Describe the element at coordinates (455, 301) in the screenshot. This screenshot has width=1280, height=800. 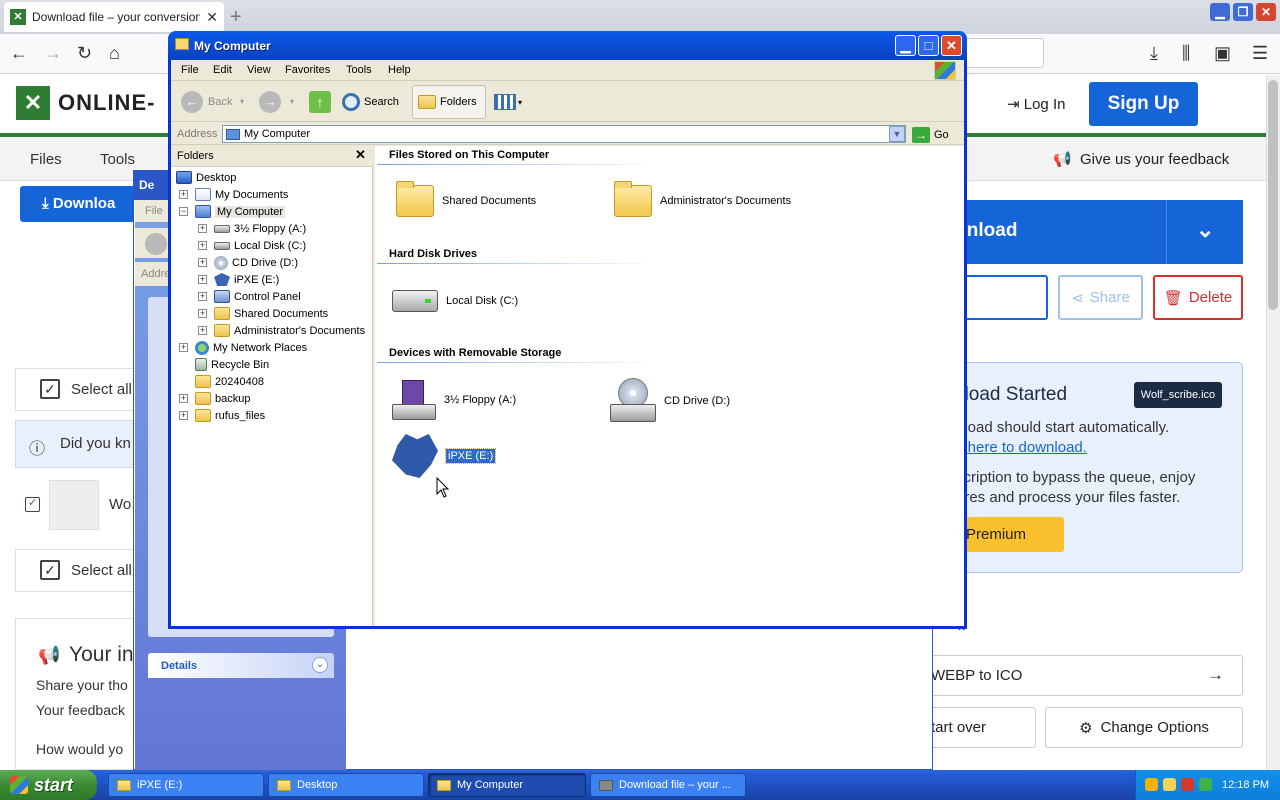
I see `item-local-disk: Local Disk (C:)` at that location.